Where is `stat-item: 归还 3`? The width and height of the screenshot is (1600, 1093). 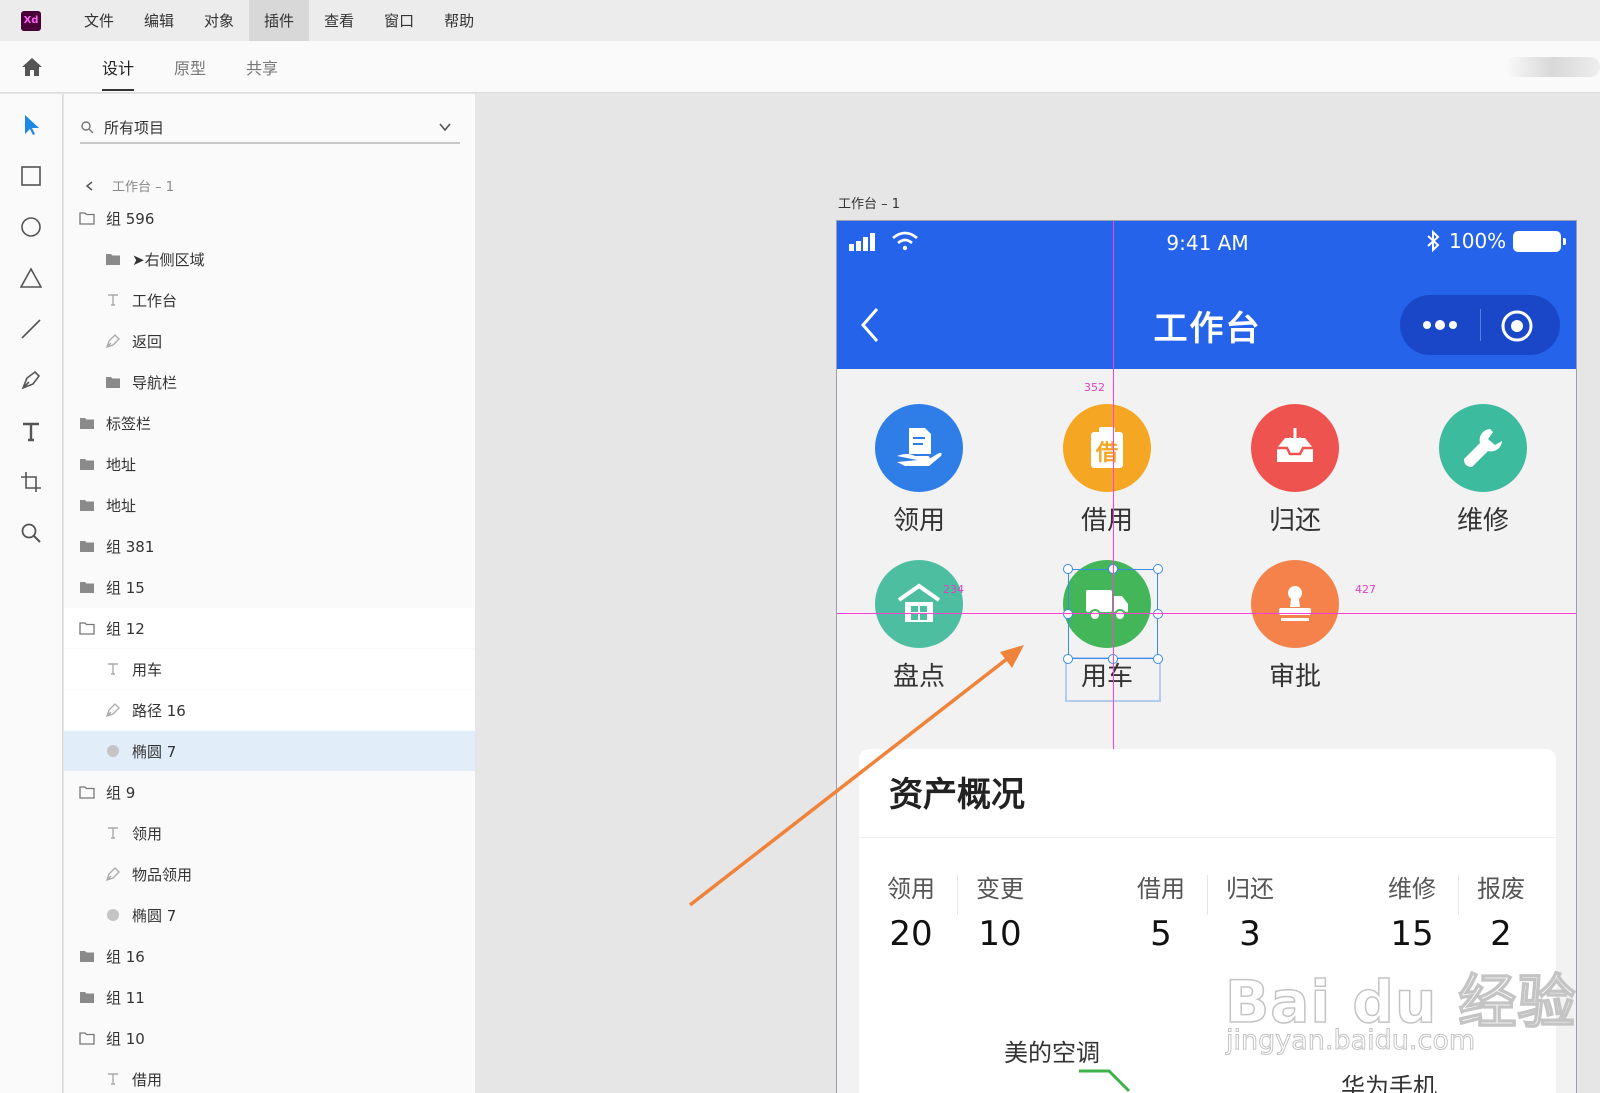
stat-item: 归还 3 is located at coordinates (1250, 911).